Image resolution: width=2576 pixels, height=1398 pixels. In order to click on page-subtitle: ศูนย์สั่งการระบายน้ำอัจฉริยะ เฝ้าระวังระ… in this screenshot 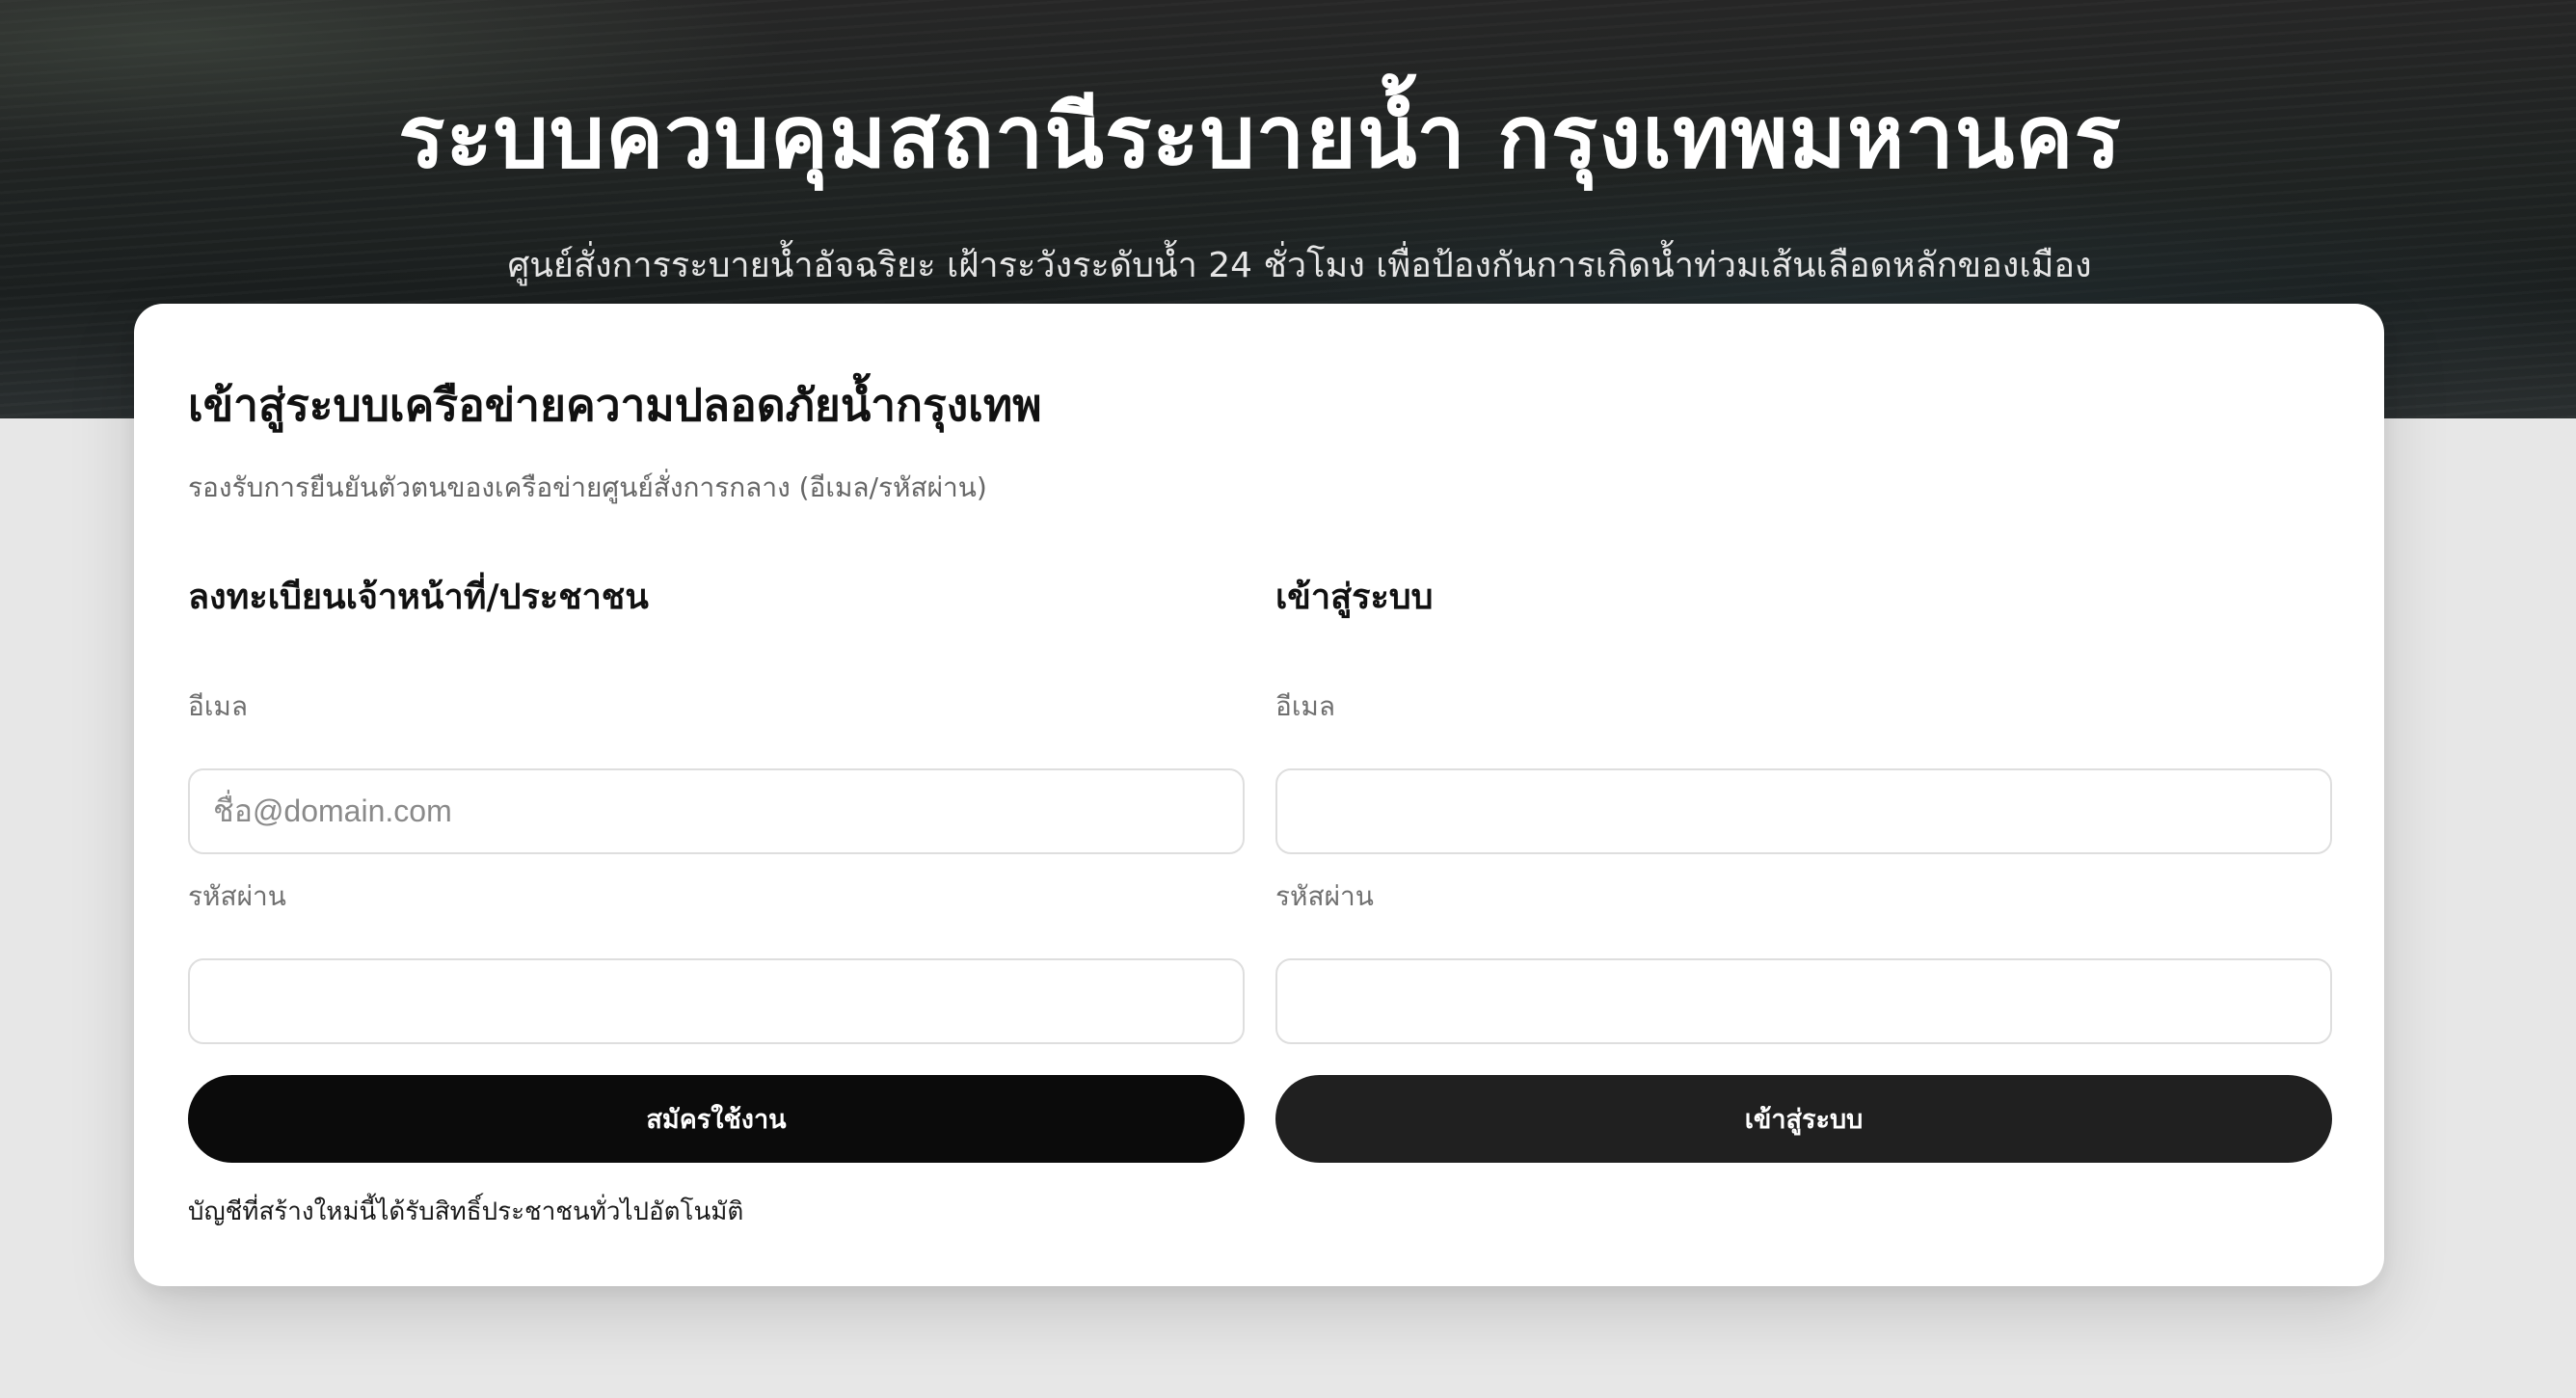, I will do `click(1300, 265)`.